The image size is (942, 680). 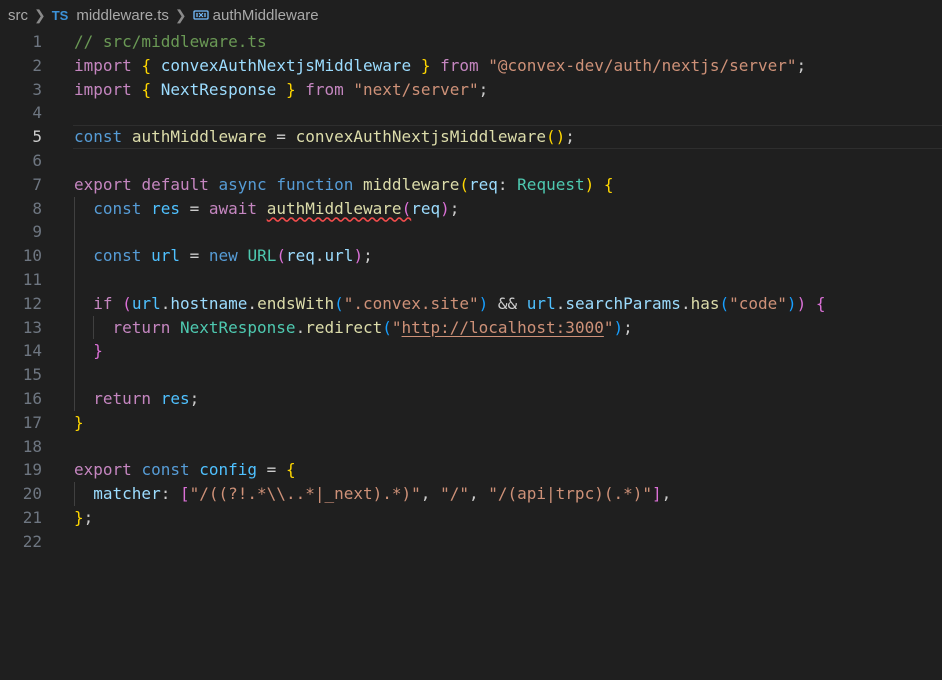 What do you see at coordinates (180, 14) in the screenshot?
I see `chevron-right-icon: ❯` at bounding box center [180, 14].